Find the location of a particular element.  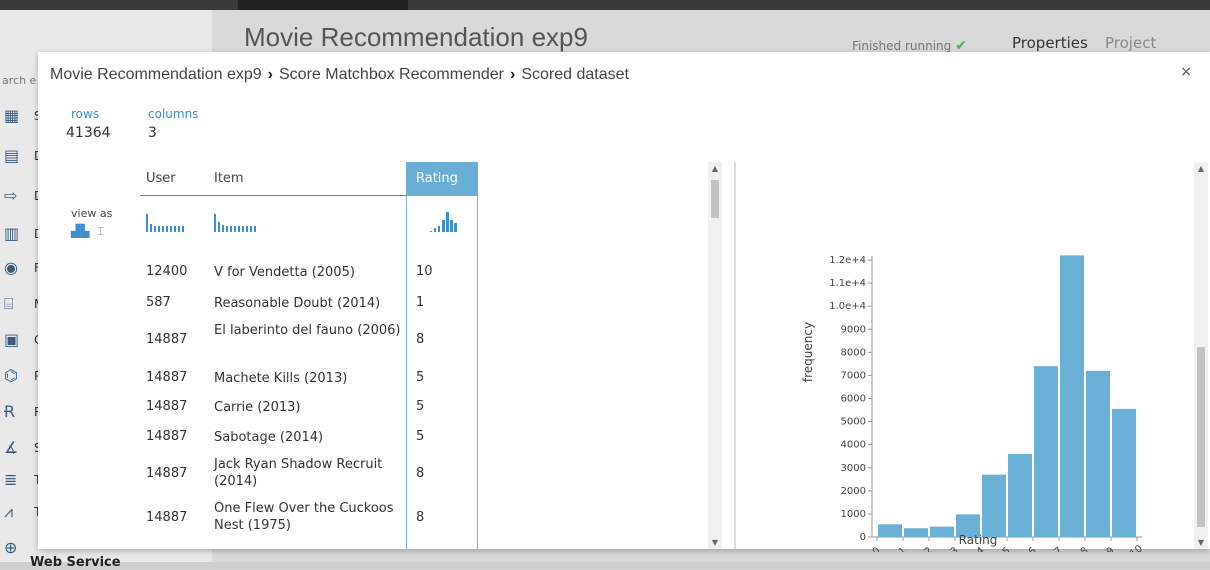

y-tick-label: 9000 is located at coordinates (853, 329).